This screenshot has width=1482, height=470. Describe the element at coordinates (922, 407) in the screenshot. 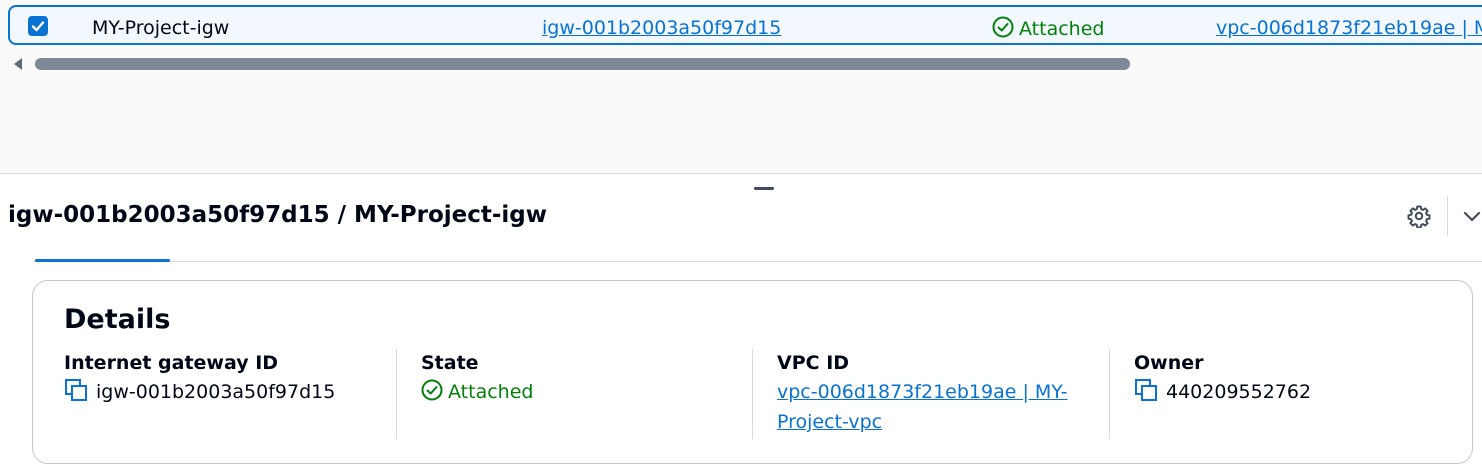

I see `vpc-id-link: vpc-006d1873f21eb19ae | MY- Project-vpc` at that location.